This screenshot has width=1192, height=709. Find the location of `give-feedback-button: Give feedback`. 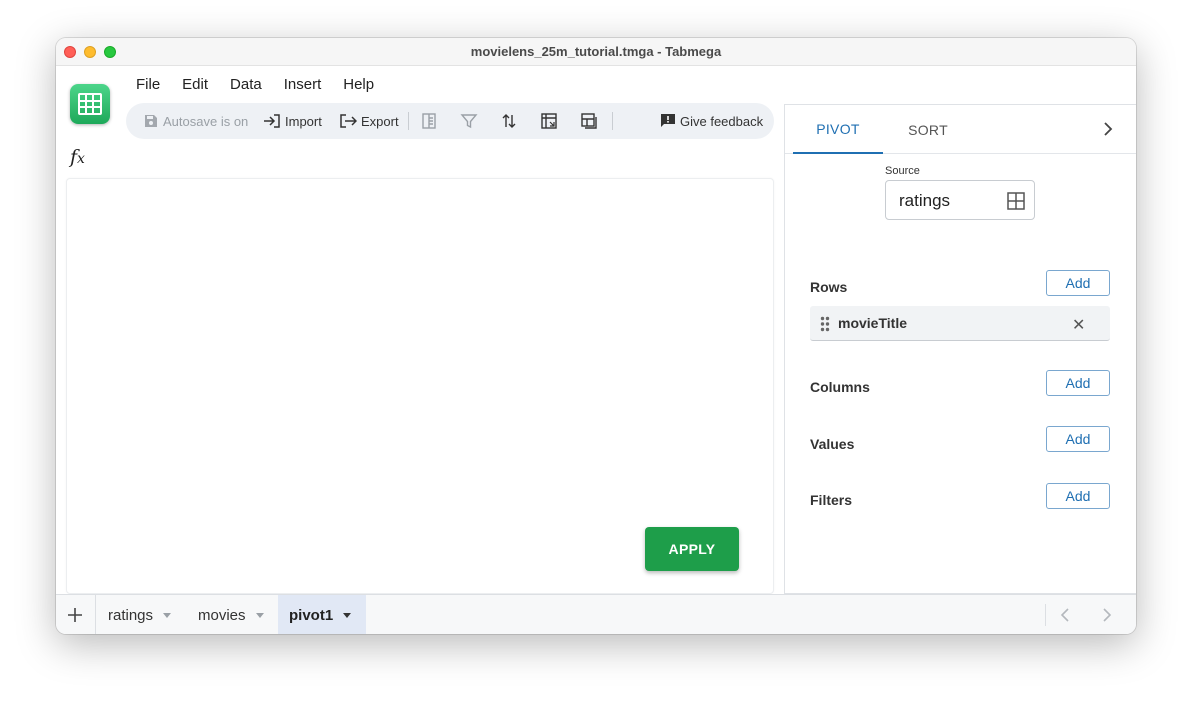

give-feedback-button: Give feedback is located at coordinates (711, 121).